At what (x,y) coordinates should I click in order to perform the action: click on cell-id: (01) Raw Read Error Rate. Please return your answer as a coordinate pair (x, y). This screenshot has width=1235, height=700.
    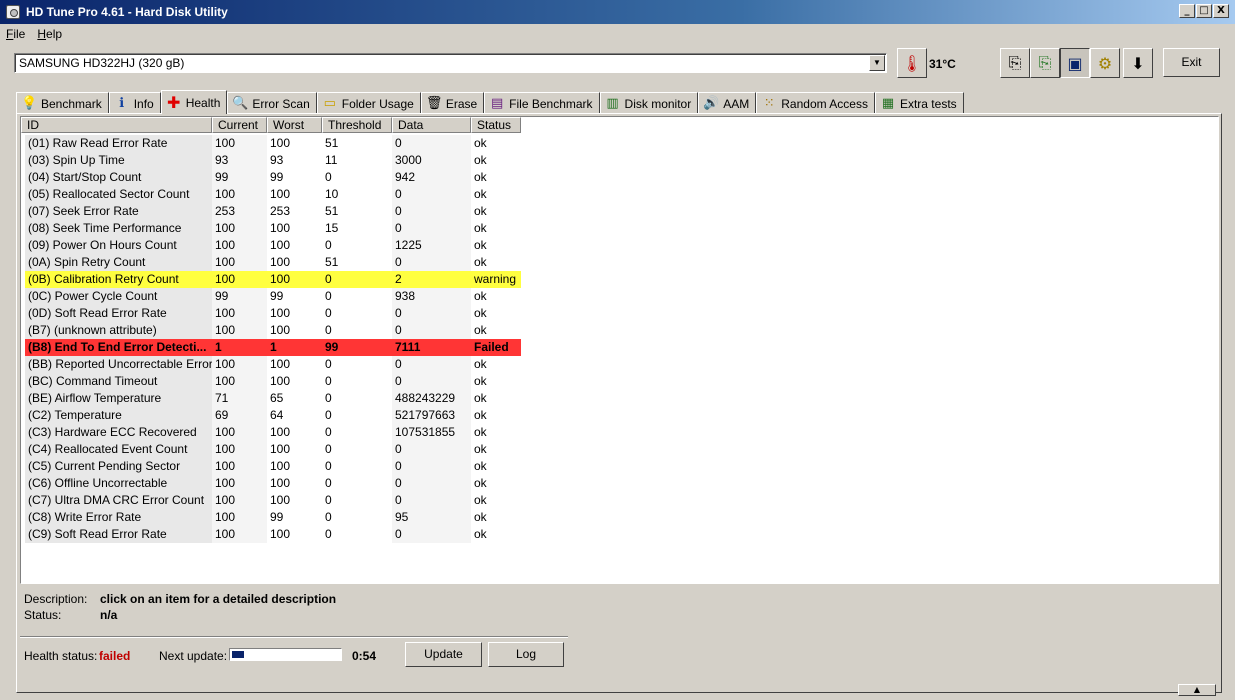
    Looking at the image, I should click on (118, 143).